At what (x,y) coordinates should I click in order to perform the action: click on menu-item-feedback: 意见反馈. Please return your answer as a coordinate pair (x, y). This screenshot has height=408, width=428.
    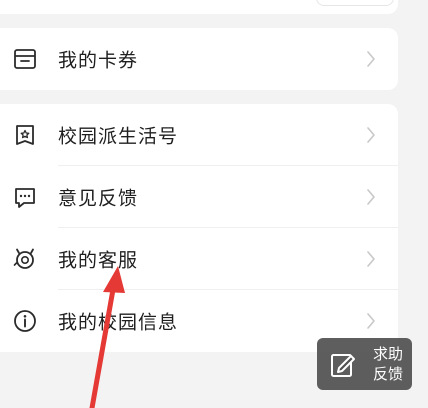
    Looking at the image, I should click on (199, 197).